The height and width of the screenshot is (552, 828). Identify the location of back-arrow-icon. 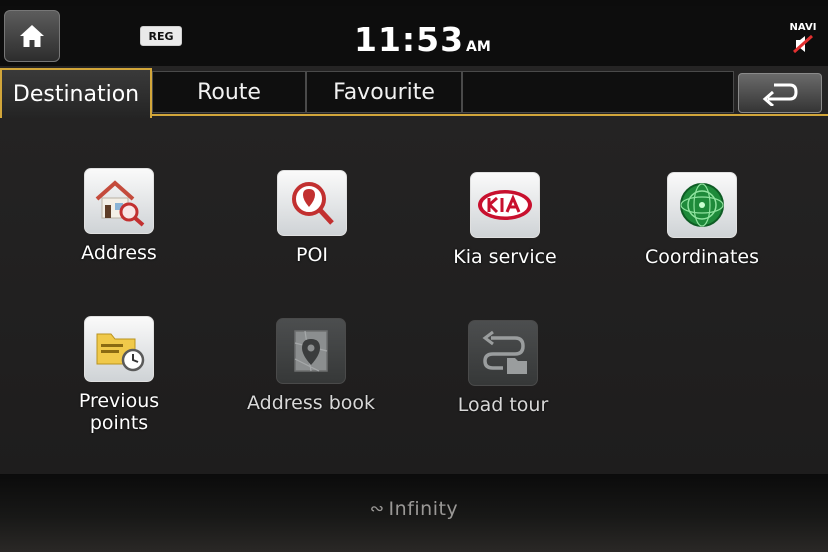
(780, 94).